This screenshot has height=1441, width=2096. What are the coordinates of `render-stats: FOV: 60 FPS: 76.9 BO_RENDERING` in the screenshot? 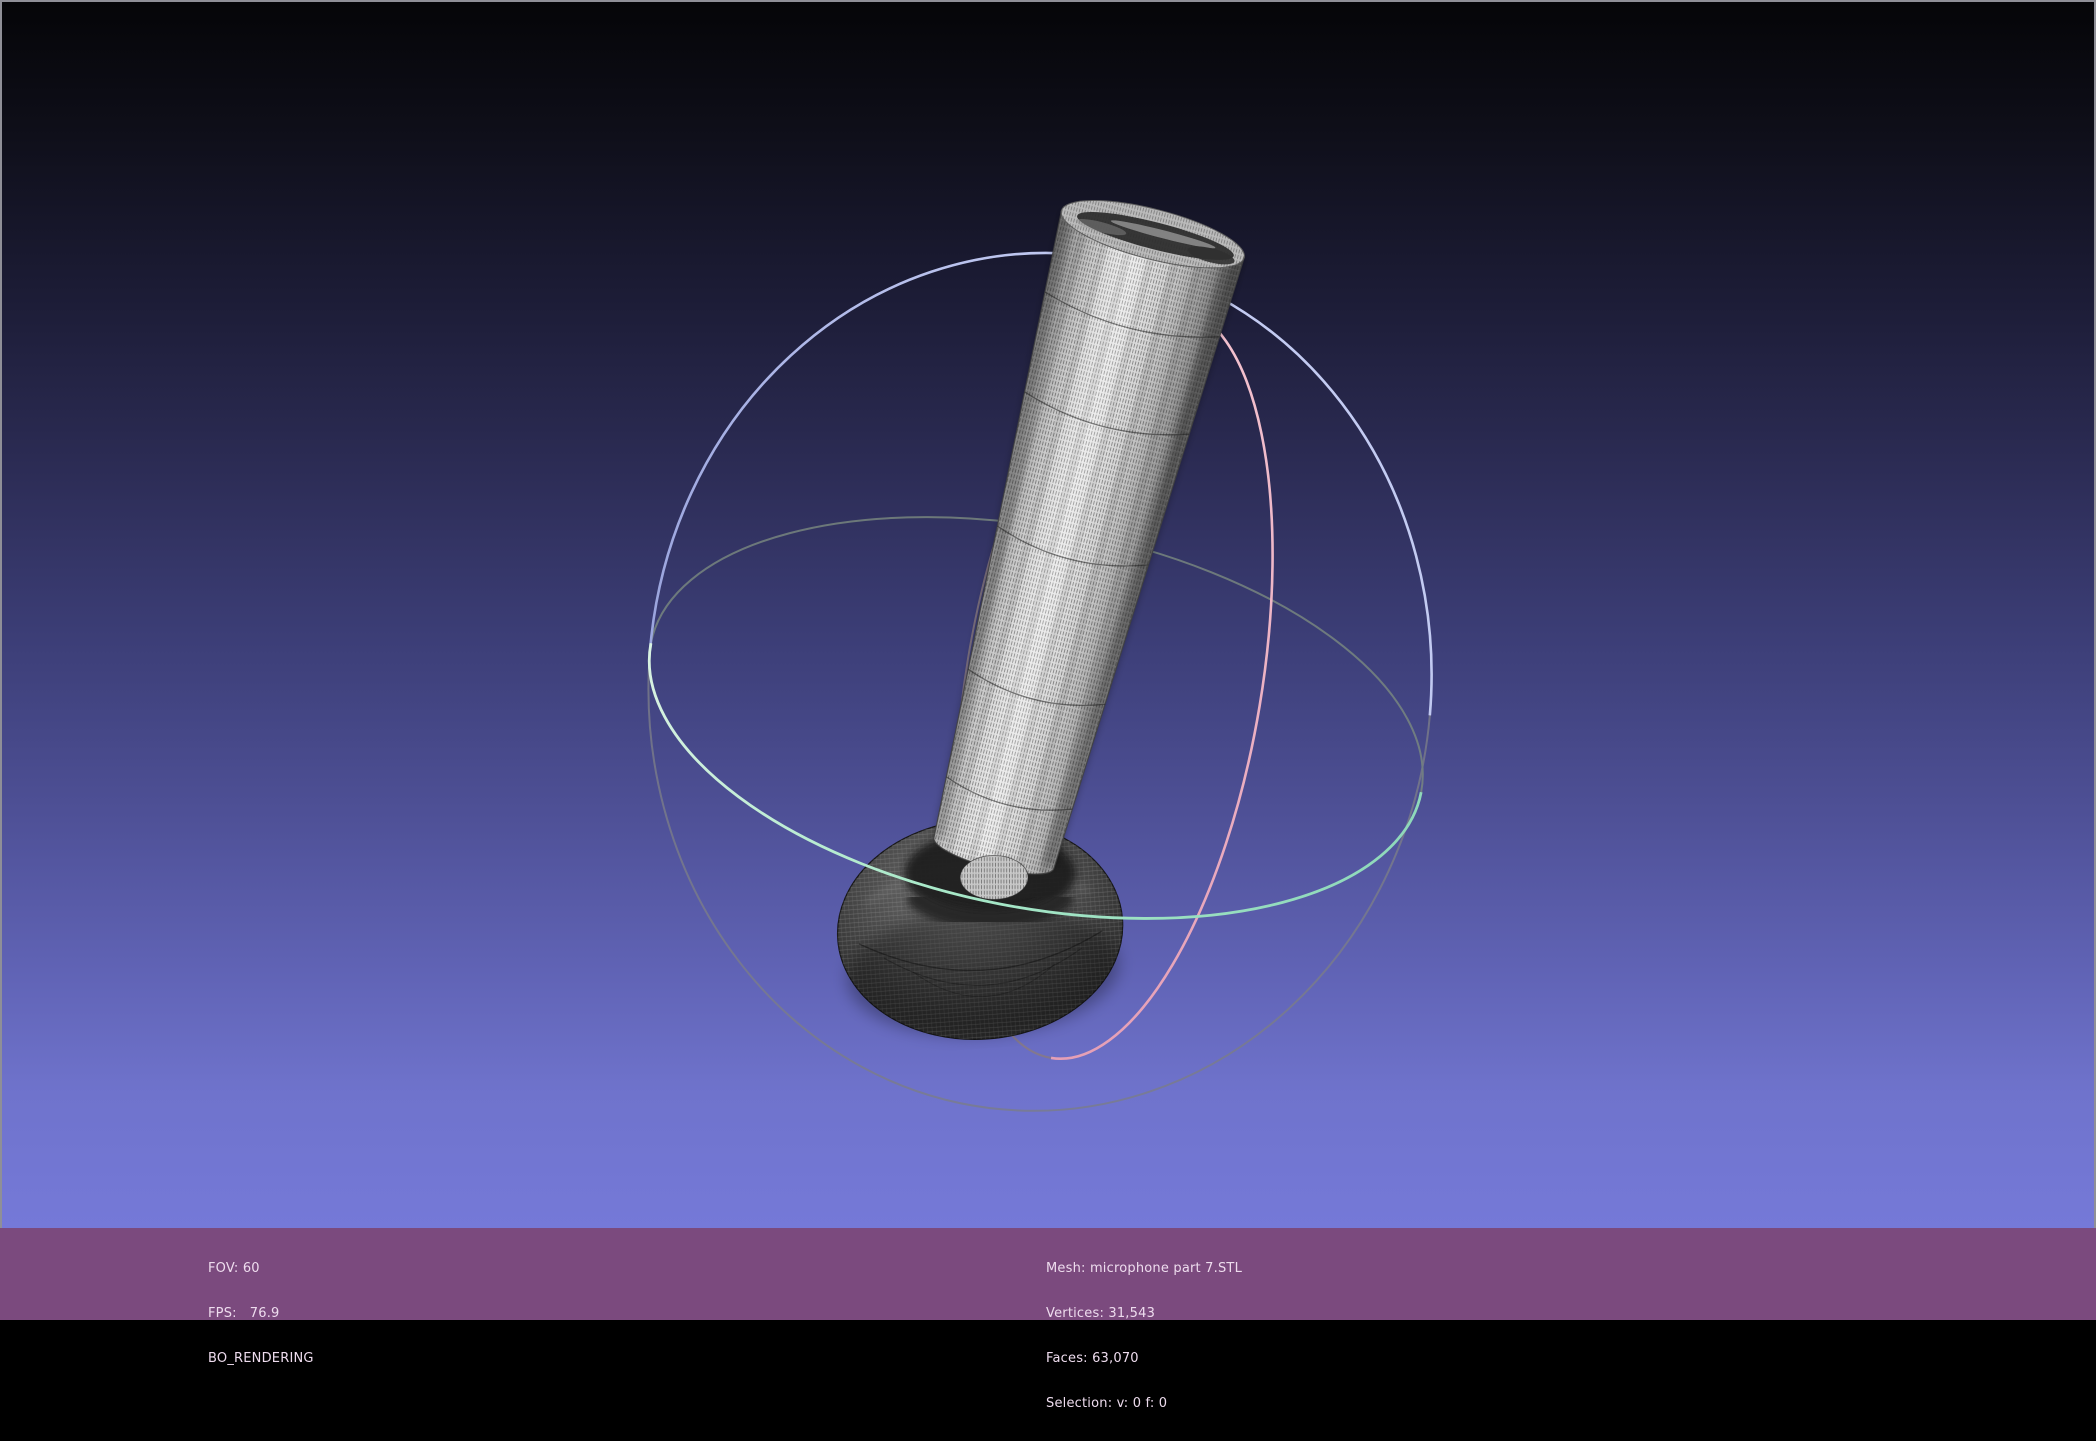 It's located at (261, 1313).